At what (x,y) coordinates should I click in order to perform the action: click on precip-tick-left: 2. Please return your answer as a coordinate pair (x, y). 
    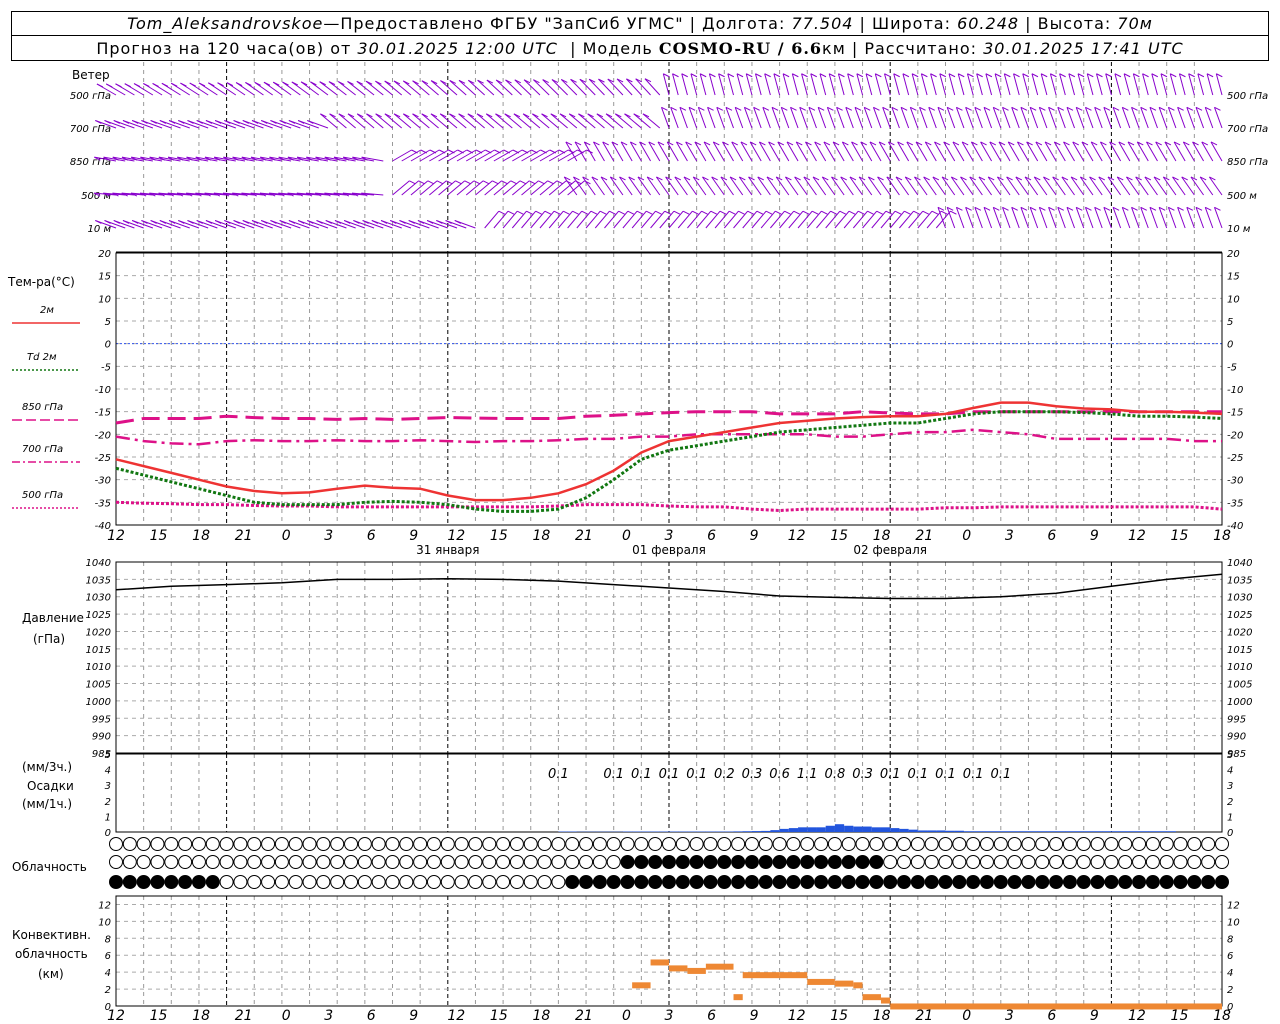
    Looking at the image, I should click on (108, 802).